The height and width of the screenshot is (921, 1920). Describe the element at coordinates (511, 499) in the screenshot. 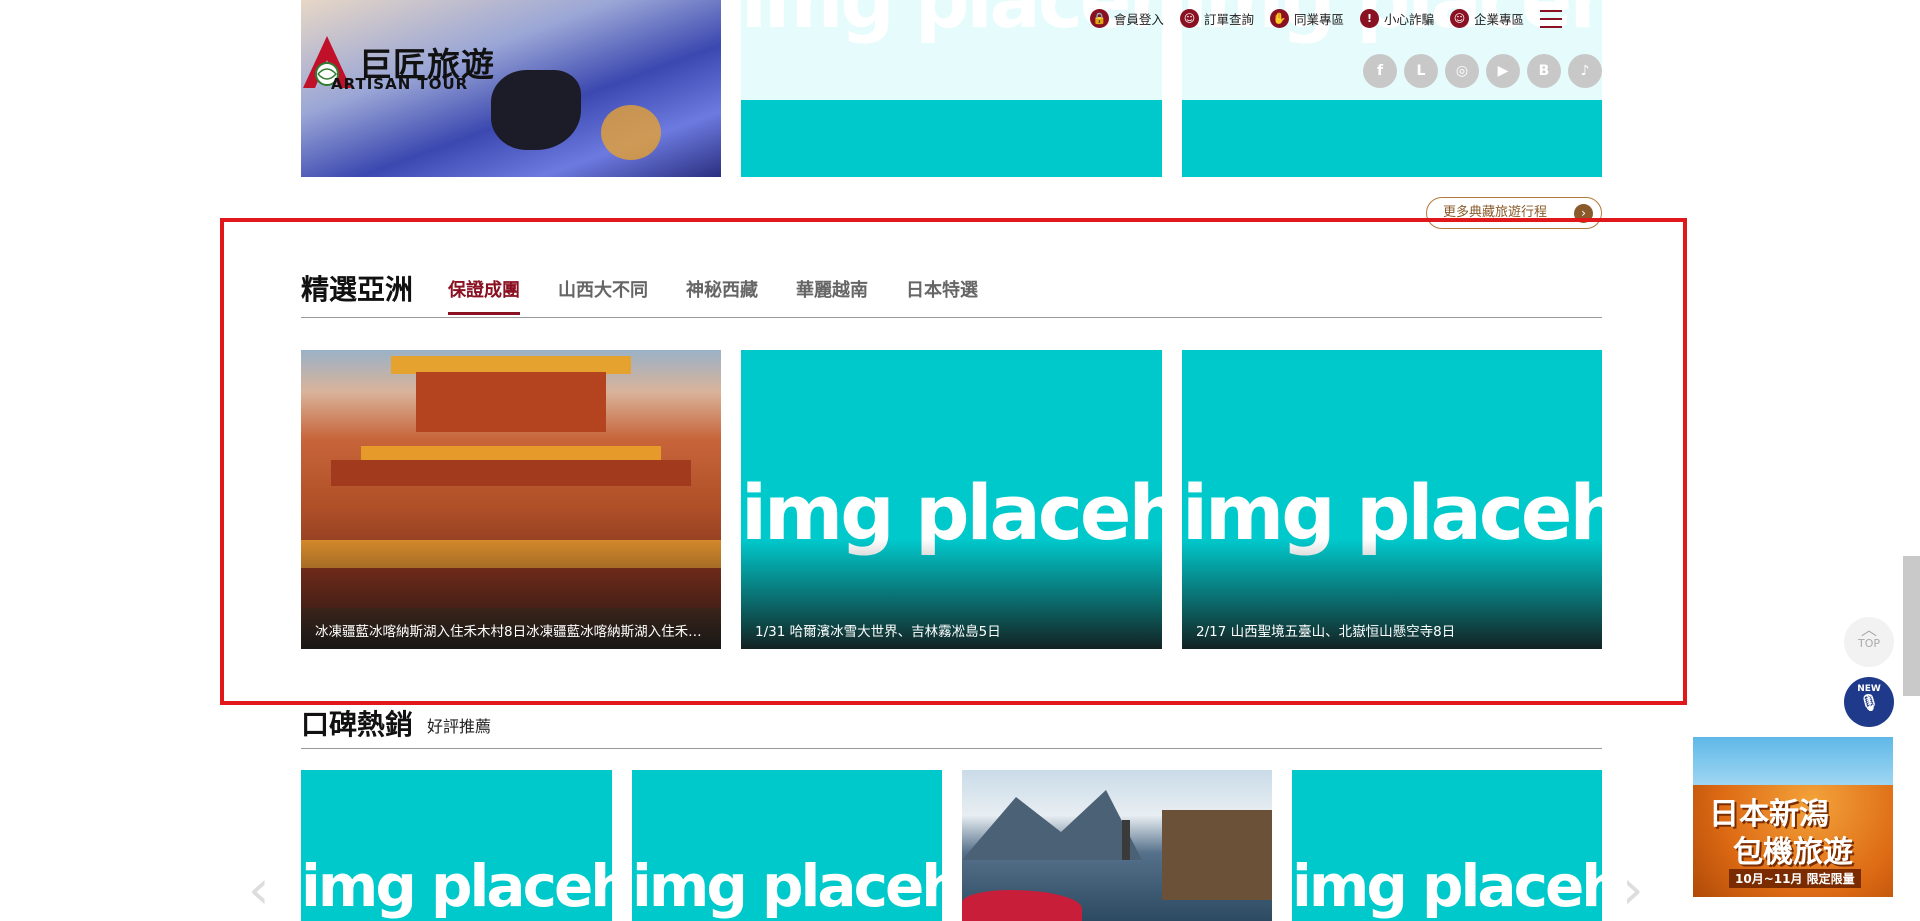

I see `tour-card-1: 冰凍疆藍冰喀納斯湖入住禾木村8日冰凍疆藍冰喀納斯湖入住禾木村8日` at that location.